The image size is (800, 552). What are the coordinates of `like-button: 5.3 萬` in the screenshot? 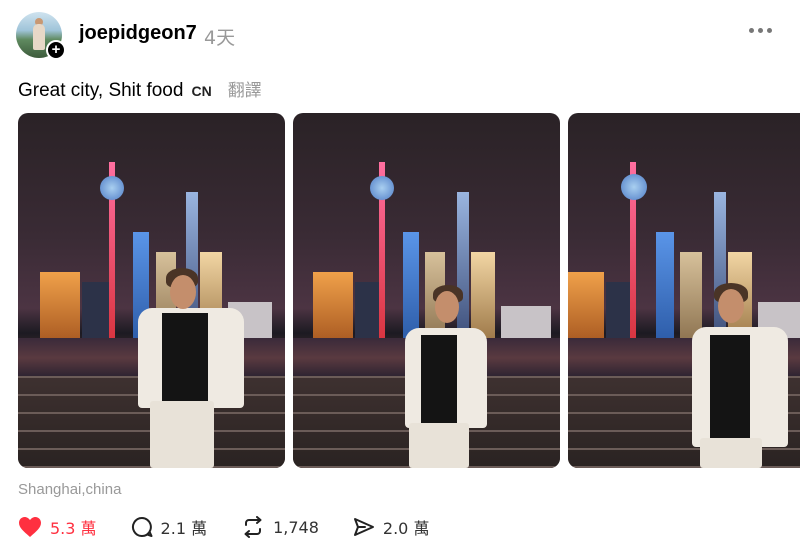 It's located at (57, 527).